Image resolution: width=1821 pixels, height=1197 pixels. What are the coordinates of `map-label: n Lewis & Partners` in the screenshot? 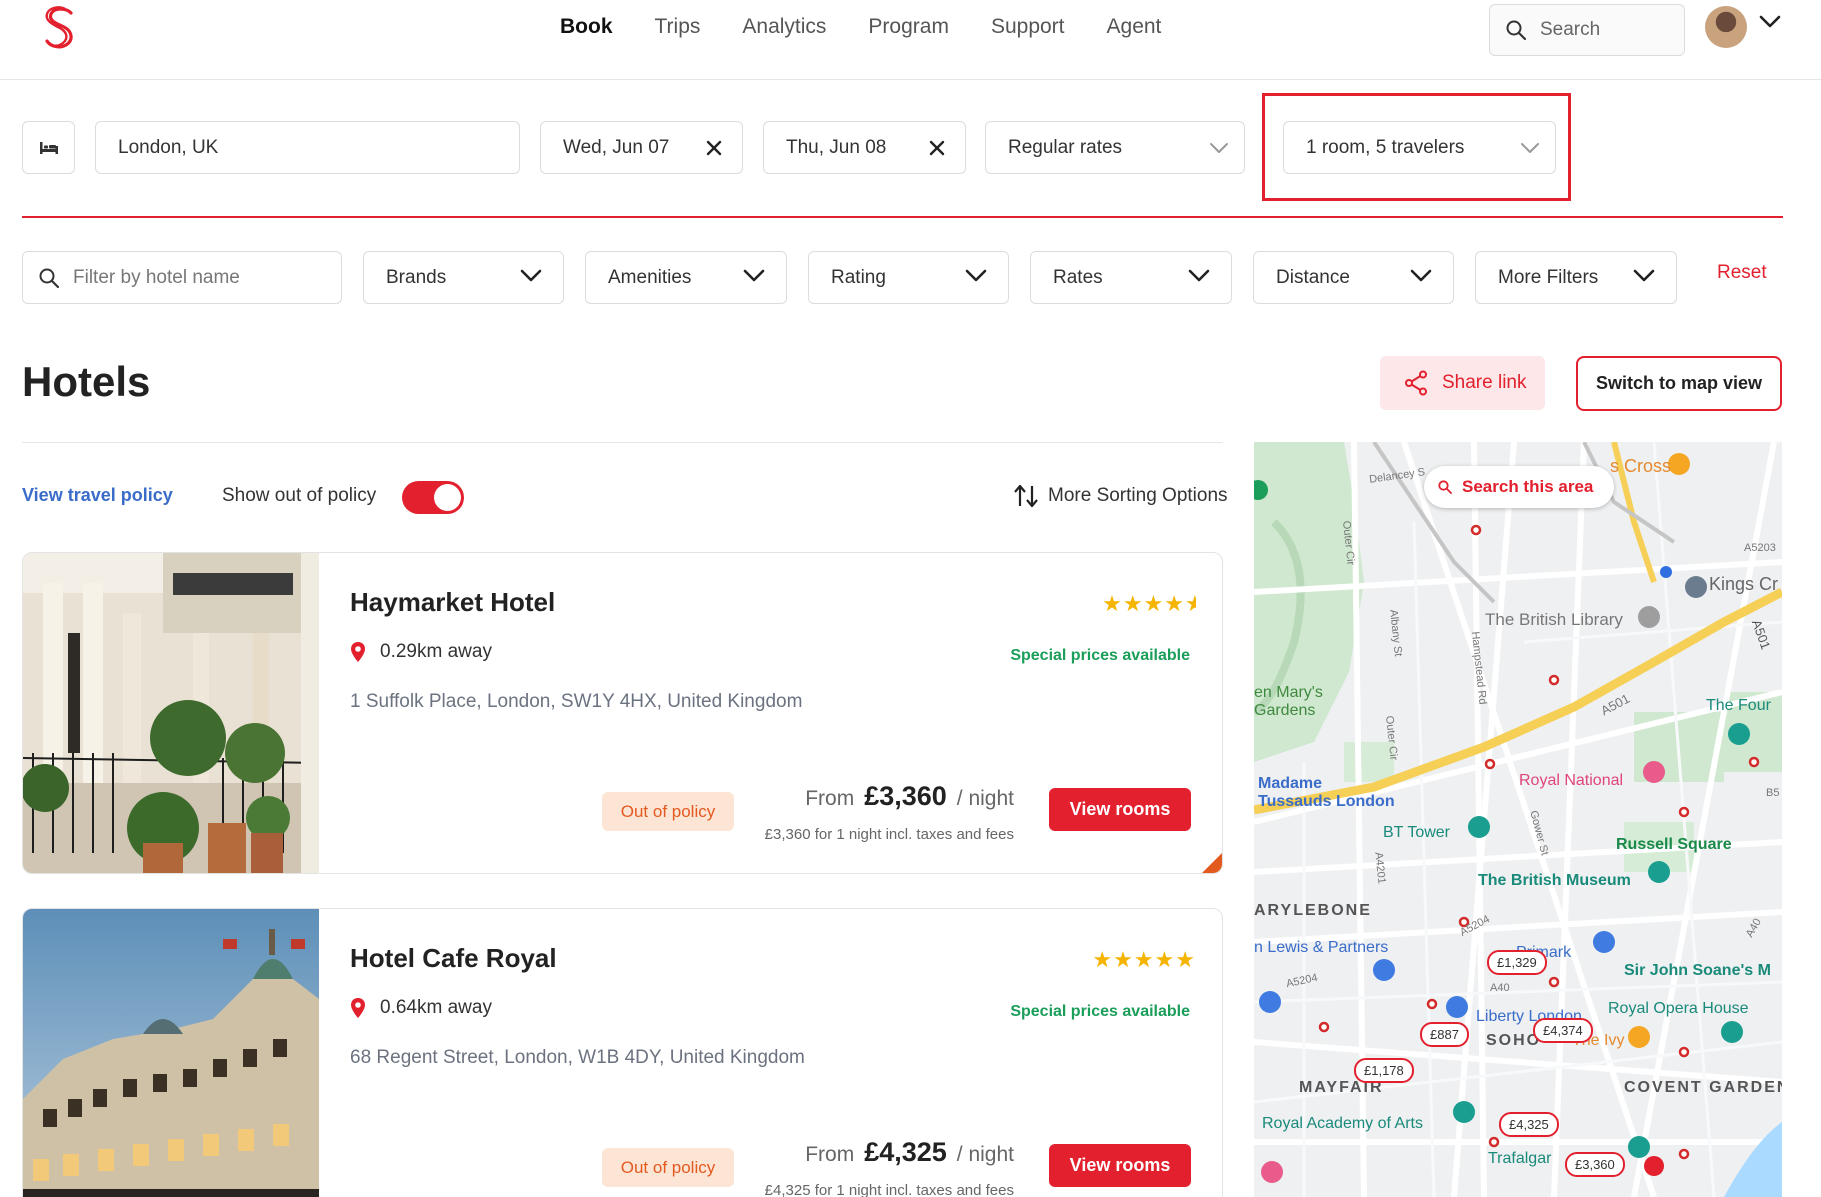 It's located at (1321, 947).